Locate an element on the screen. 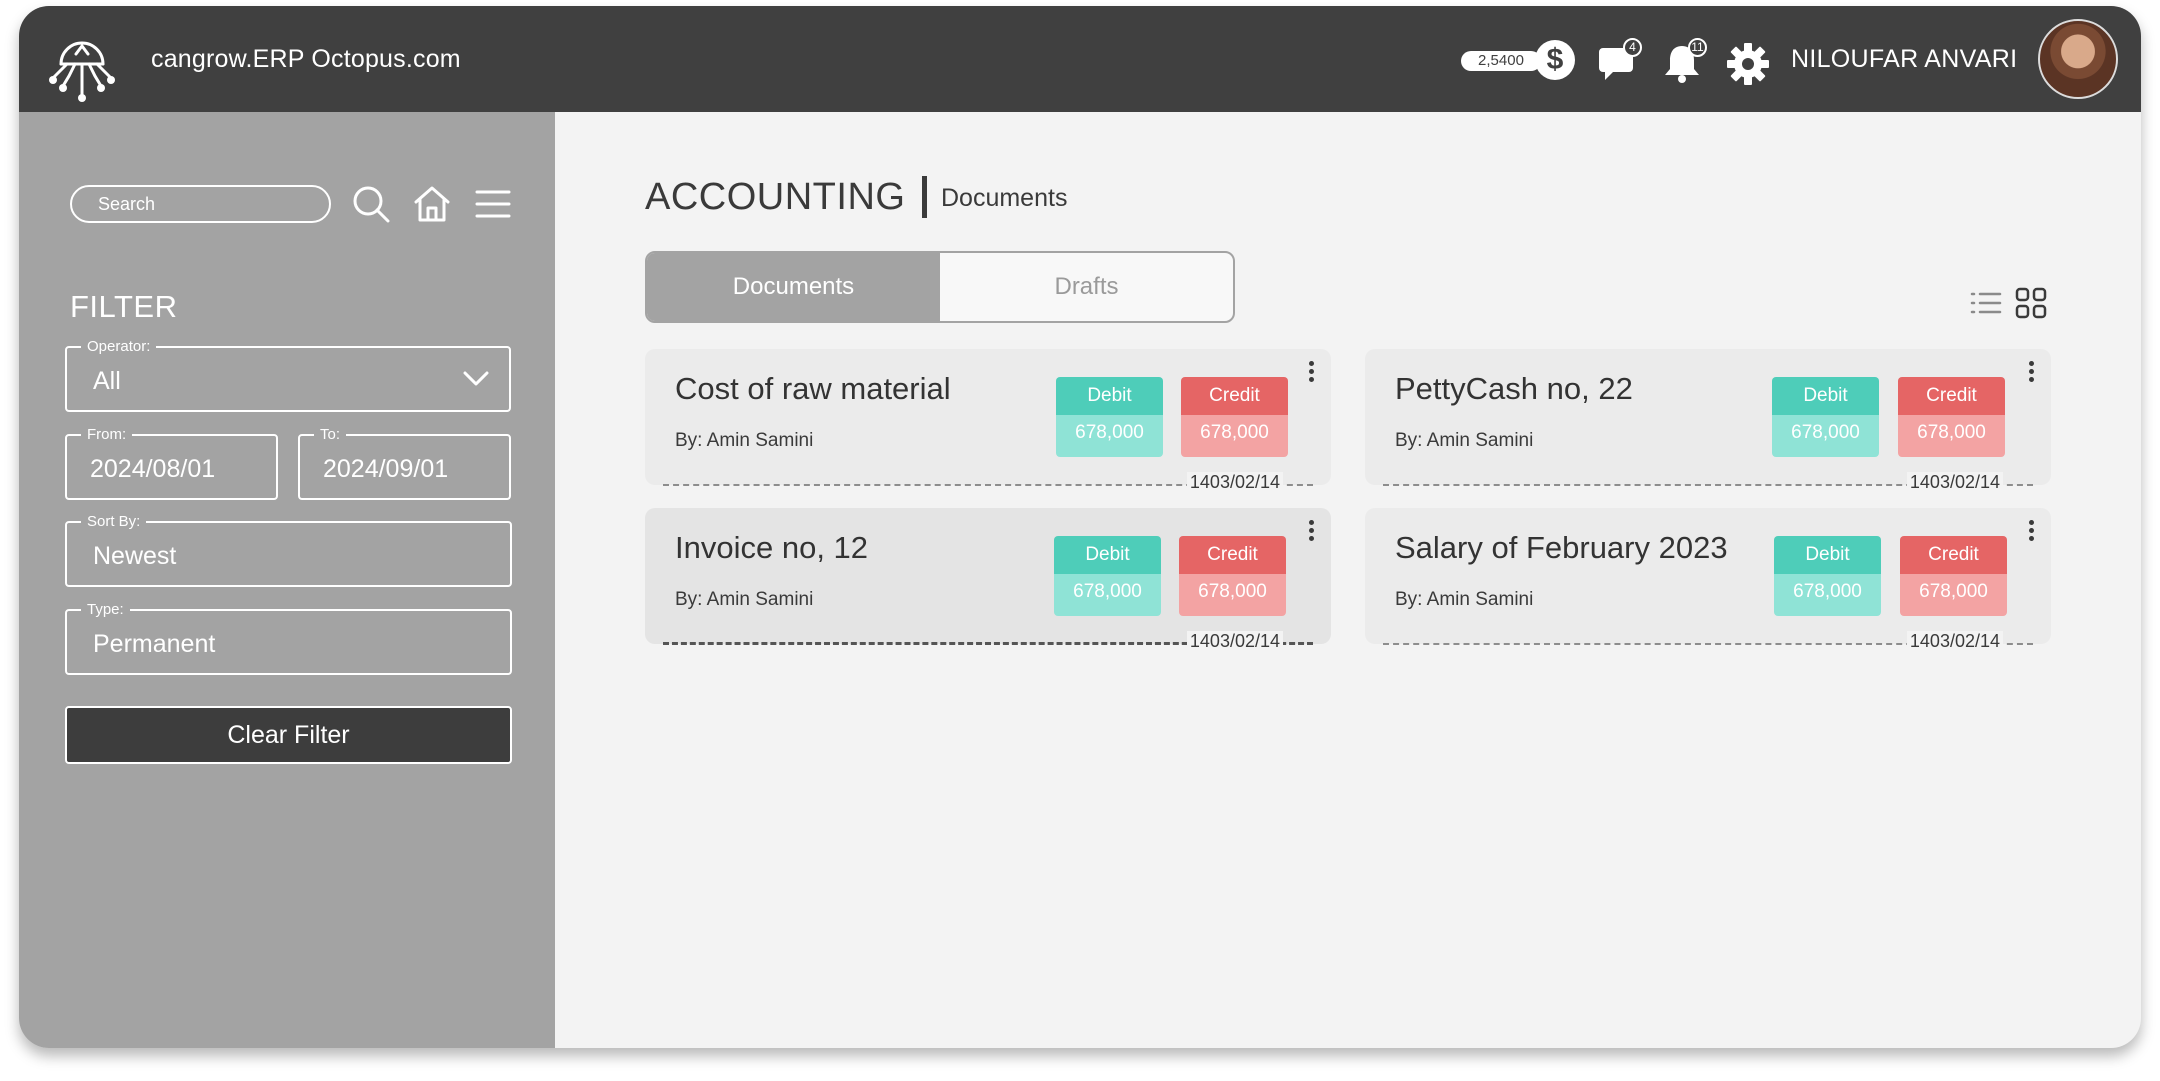  from-date-field: From: 2024/08/01 is located at coordinates (171, 463).